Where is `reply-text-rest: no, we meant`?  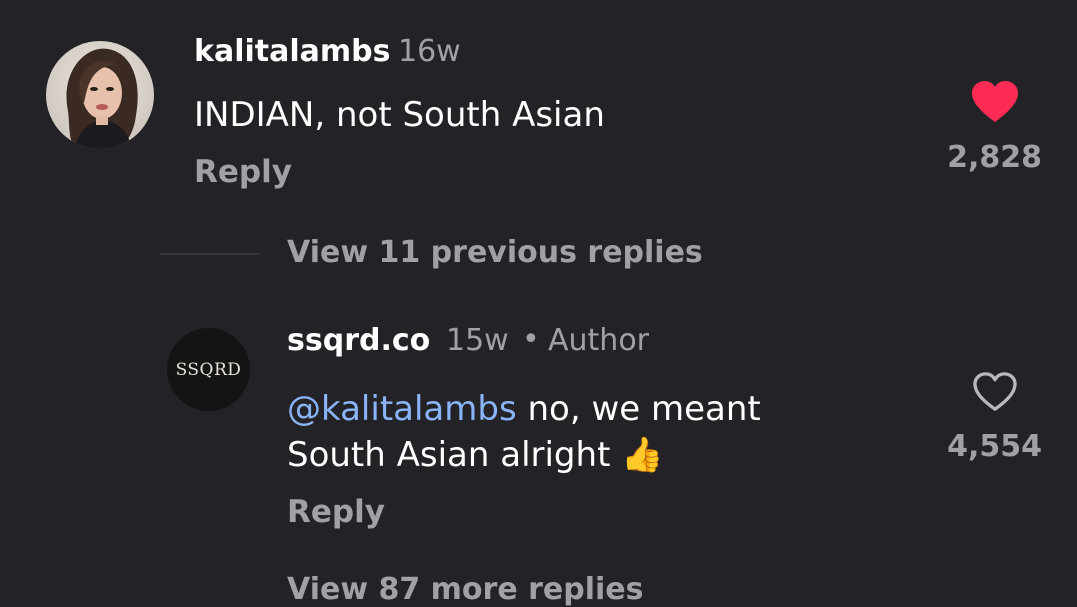
reply-text-rest: no, we meant is located at coordinates (638, 409).